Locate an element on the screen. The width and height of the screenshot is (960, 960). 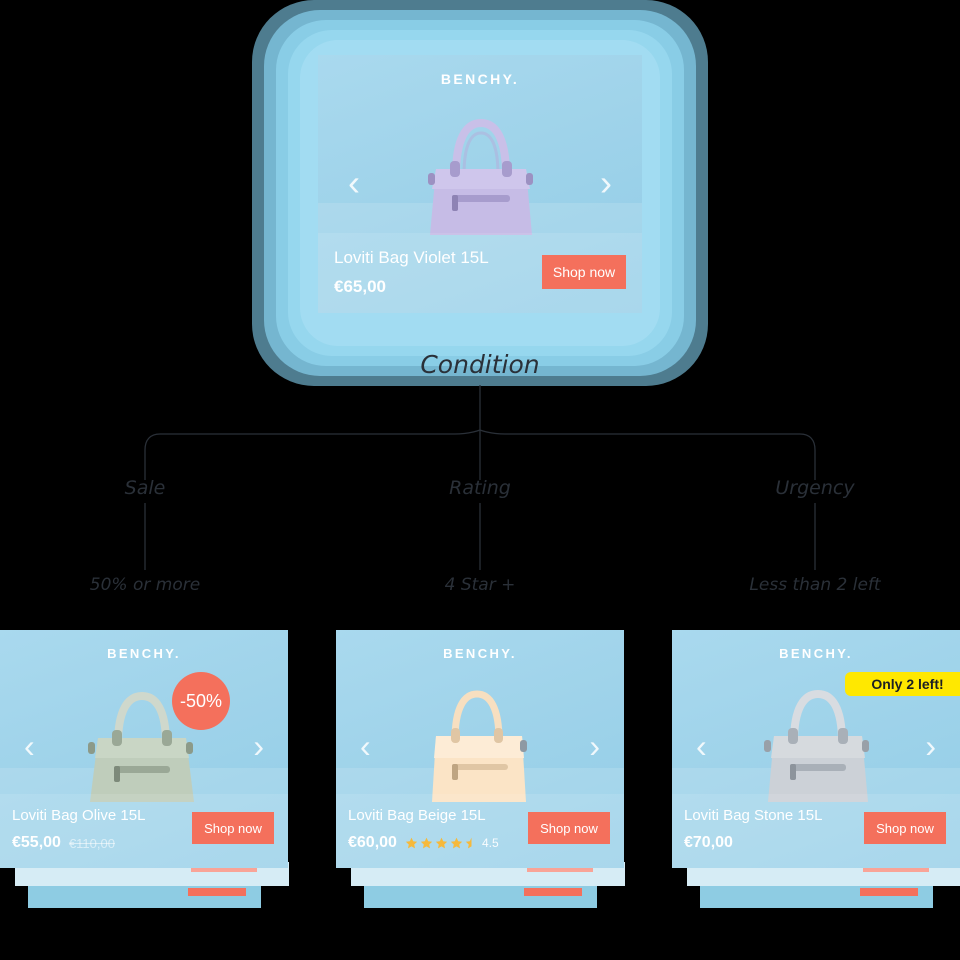
tree-leaf-label-sale: 50% or more is located at coordinates (145, 585).